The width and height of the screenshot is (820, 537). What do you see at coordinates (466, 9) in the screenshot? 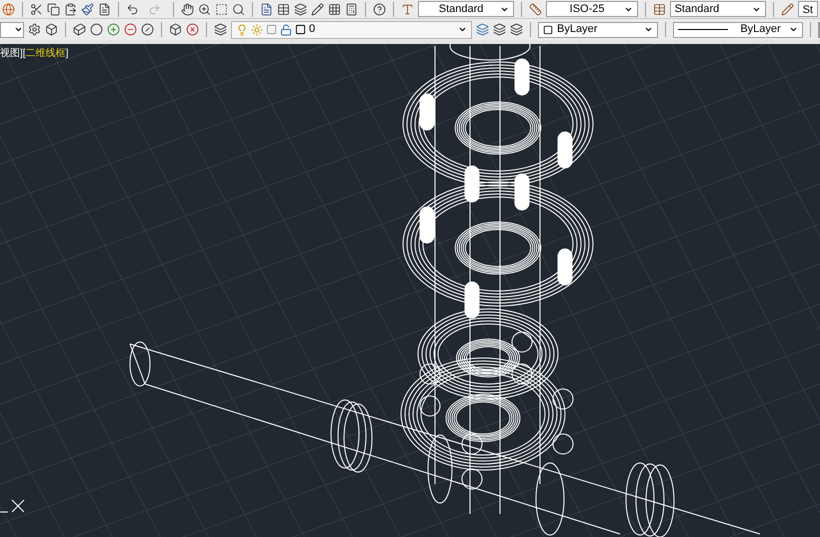
I see `text-style-dropdown: Standard` at bounding box center [466, 9].